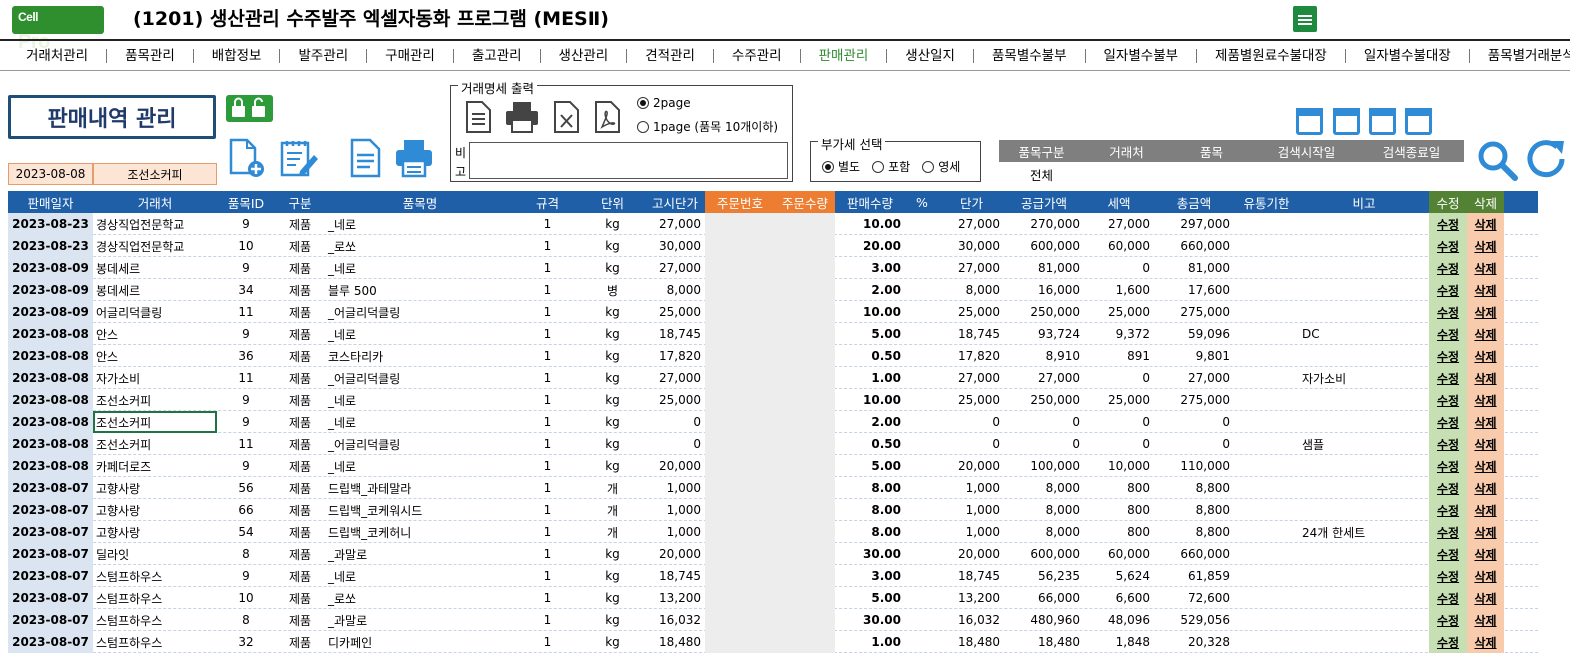  Describe the element at coordinates (155, 312) in the screenshot. I see `cell-vendor: 어글리덕클링` at that location.